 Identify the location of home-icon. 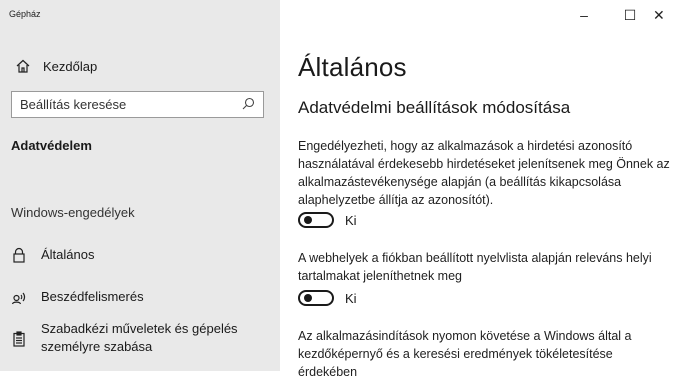
(23, 66).